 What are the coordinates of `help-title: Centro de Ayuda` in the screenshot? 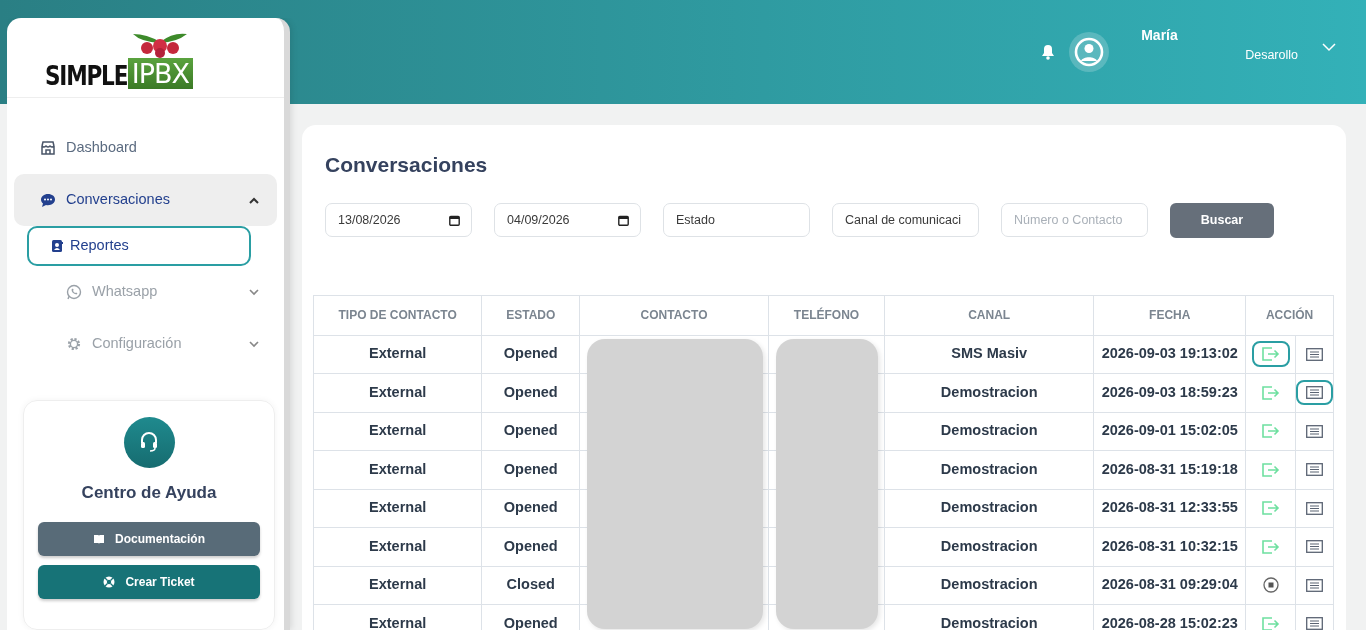 It's located at (149, 492).